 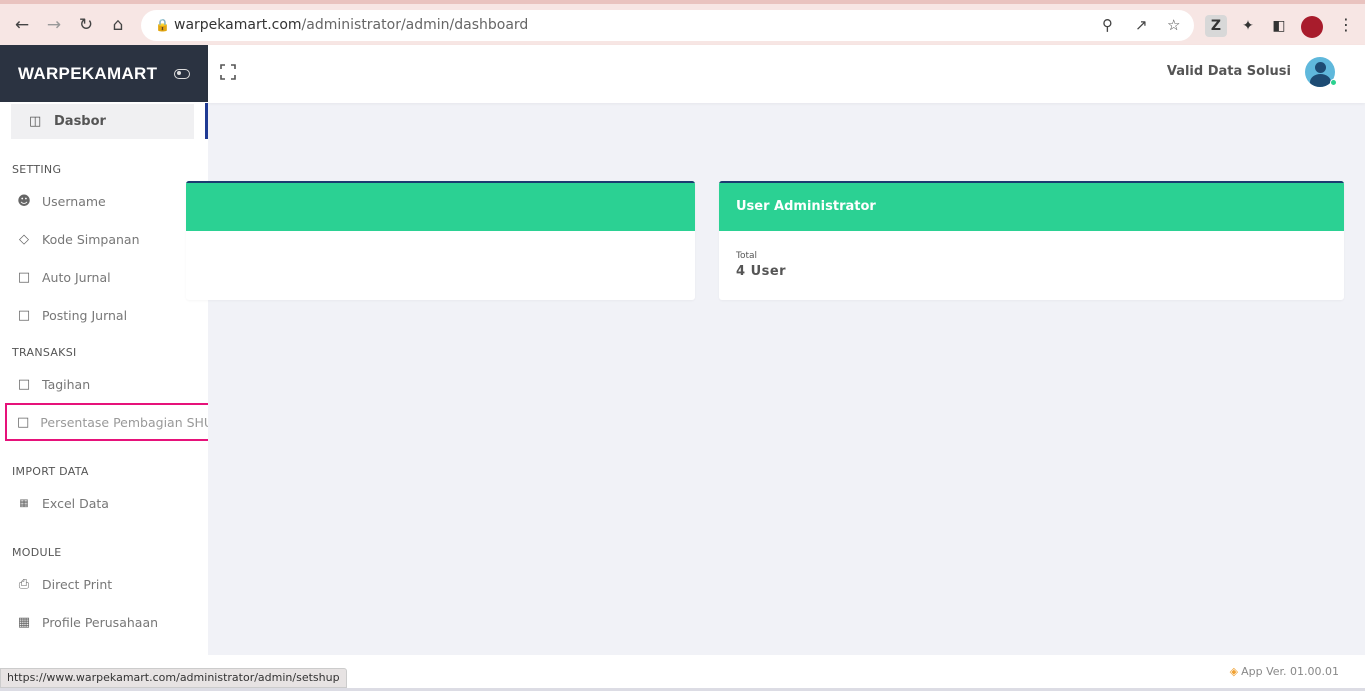 What do you see at coordinates (91, 239) in the screenshot?
I see `sidebar-item-label: Kode Simpanan` at bounding box center [91, 239].